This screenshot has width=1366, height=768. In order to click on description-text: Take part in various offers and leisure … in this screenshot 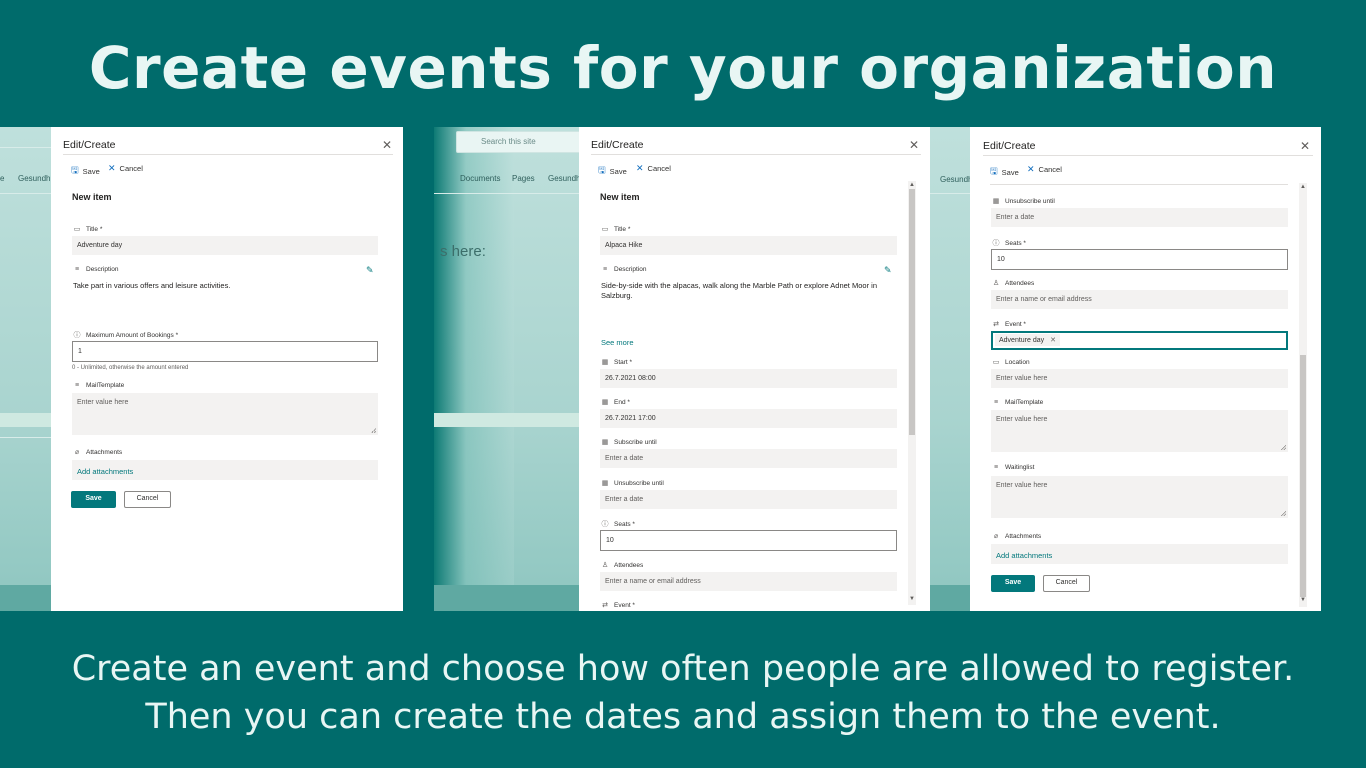, I will do `click(223, 286)`.